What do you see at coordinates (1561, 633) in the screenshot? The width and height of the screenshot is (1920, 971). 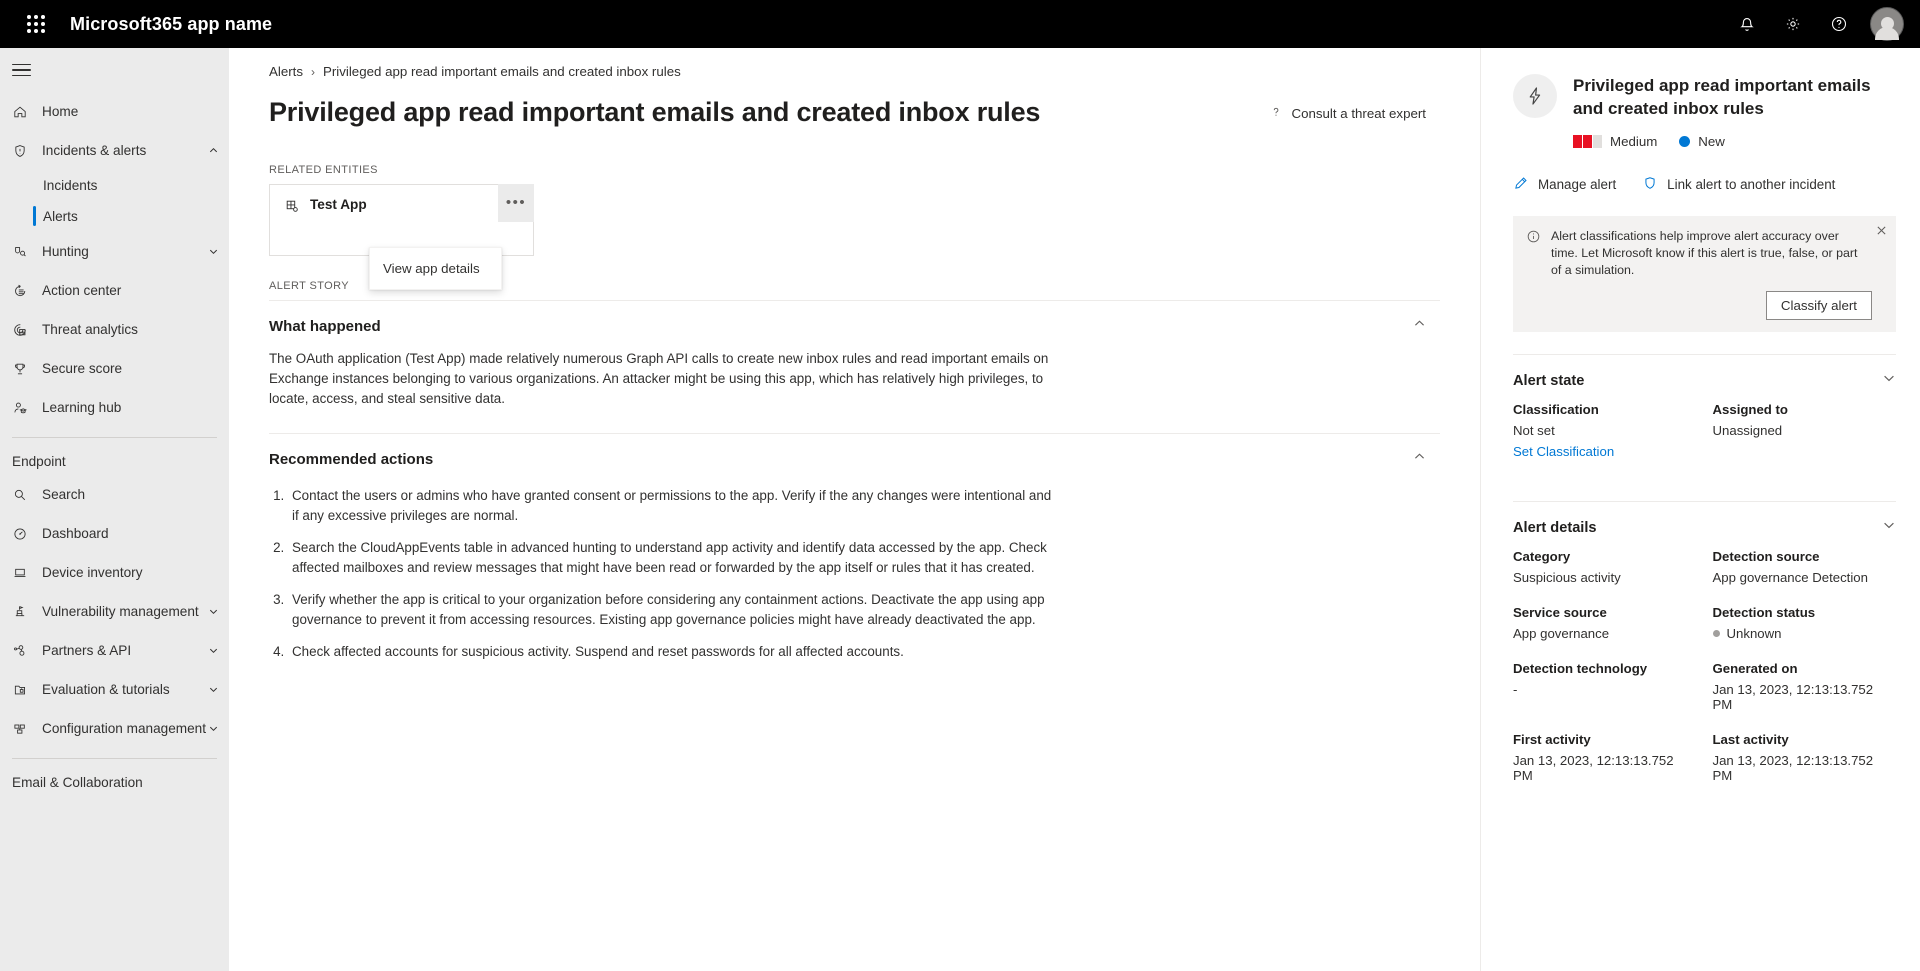 I see `field-value: App governance` at bounding box center [1561, 633].